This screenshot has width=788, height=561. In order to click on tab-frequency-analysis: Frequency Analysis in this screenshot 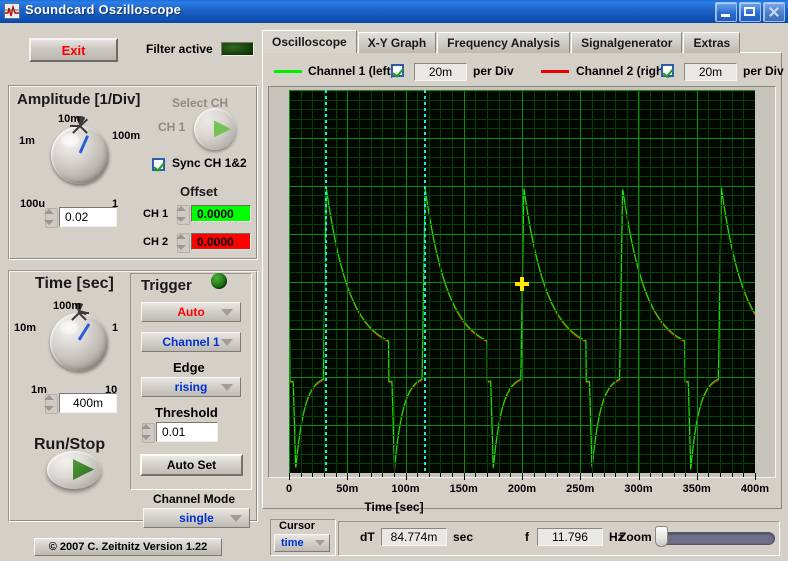, I will do `click(504, 42)`.